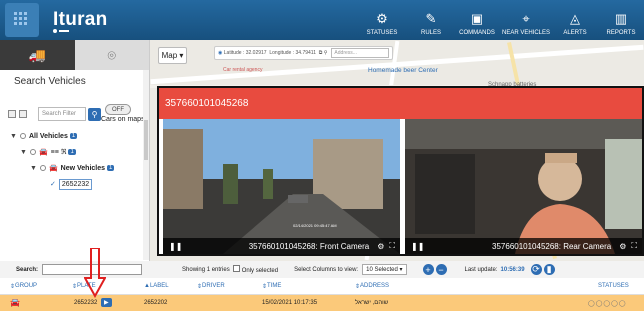 This screenshot has height=313, width=644. What do you see at coordinates (27, 269) in the screenshot?
I see `search-label: Search:` at bounding box center [27, 269].